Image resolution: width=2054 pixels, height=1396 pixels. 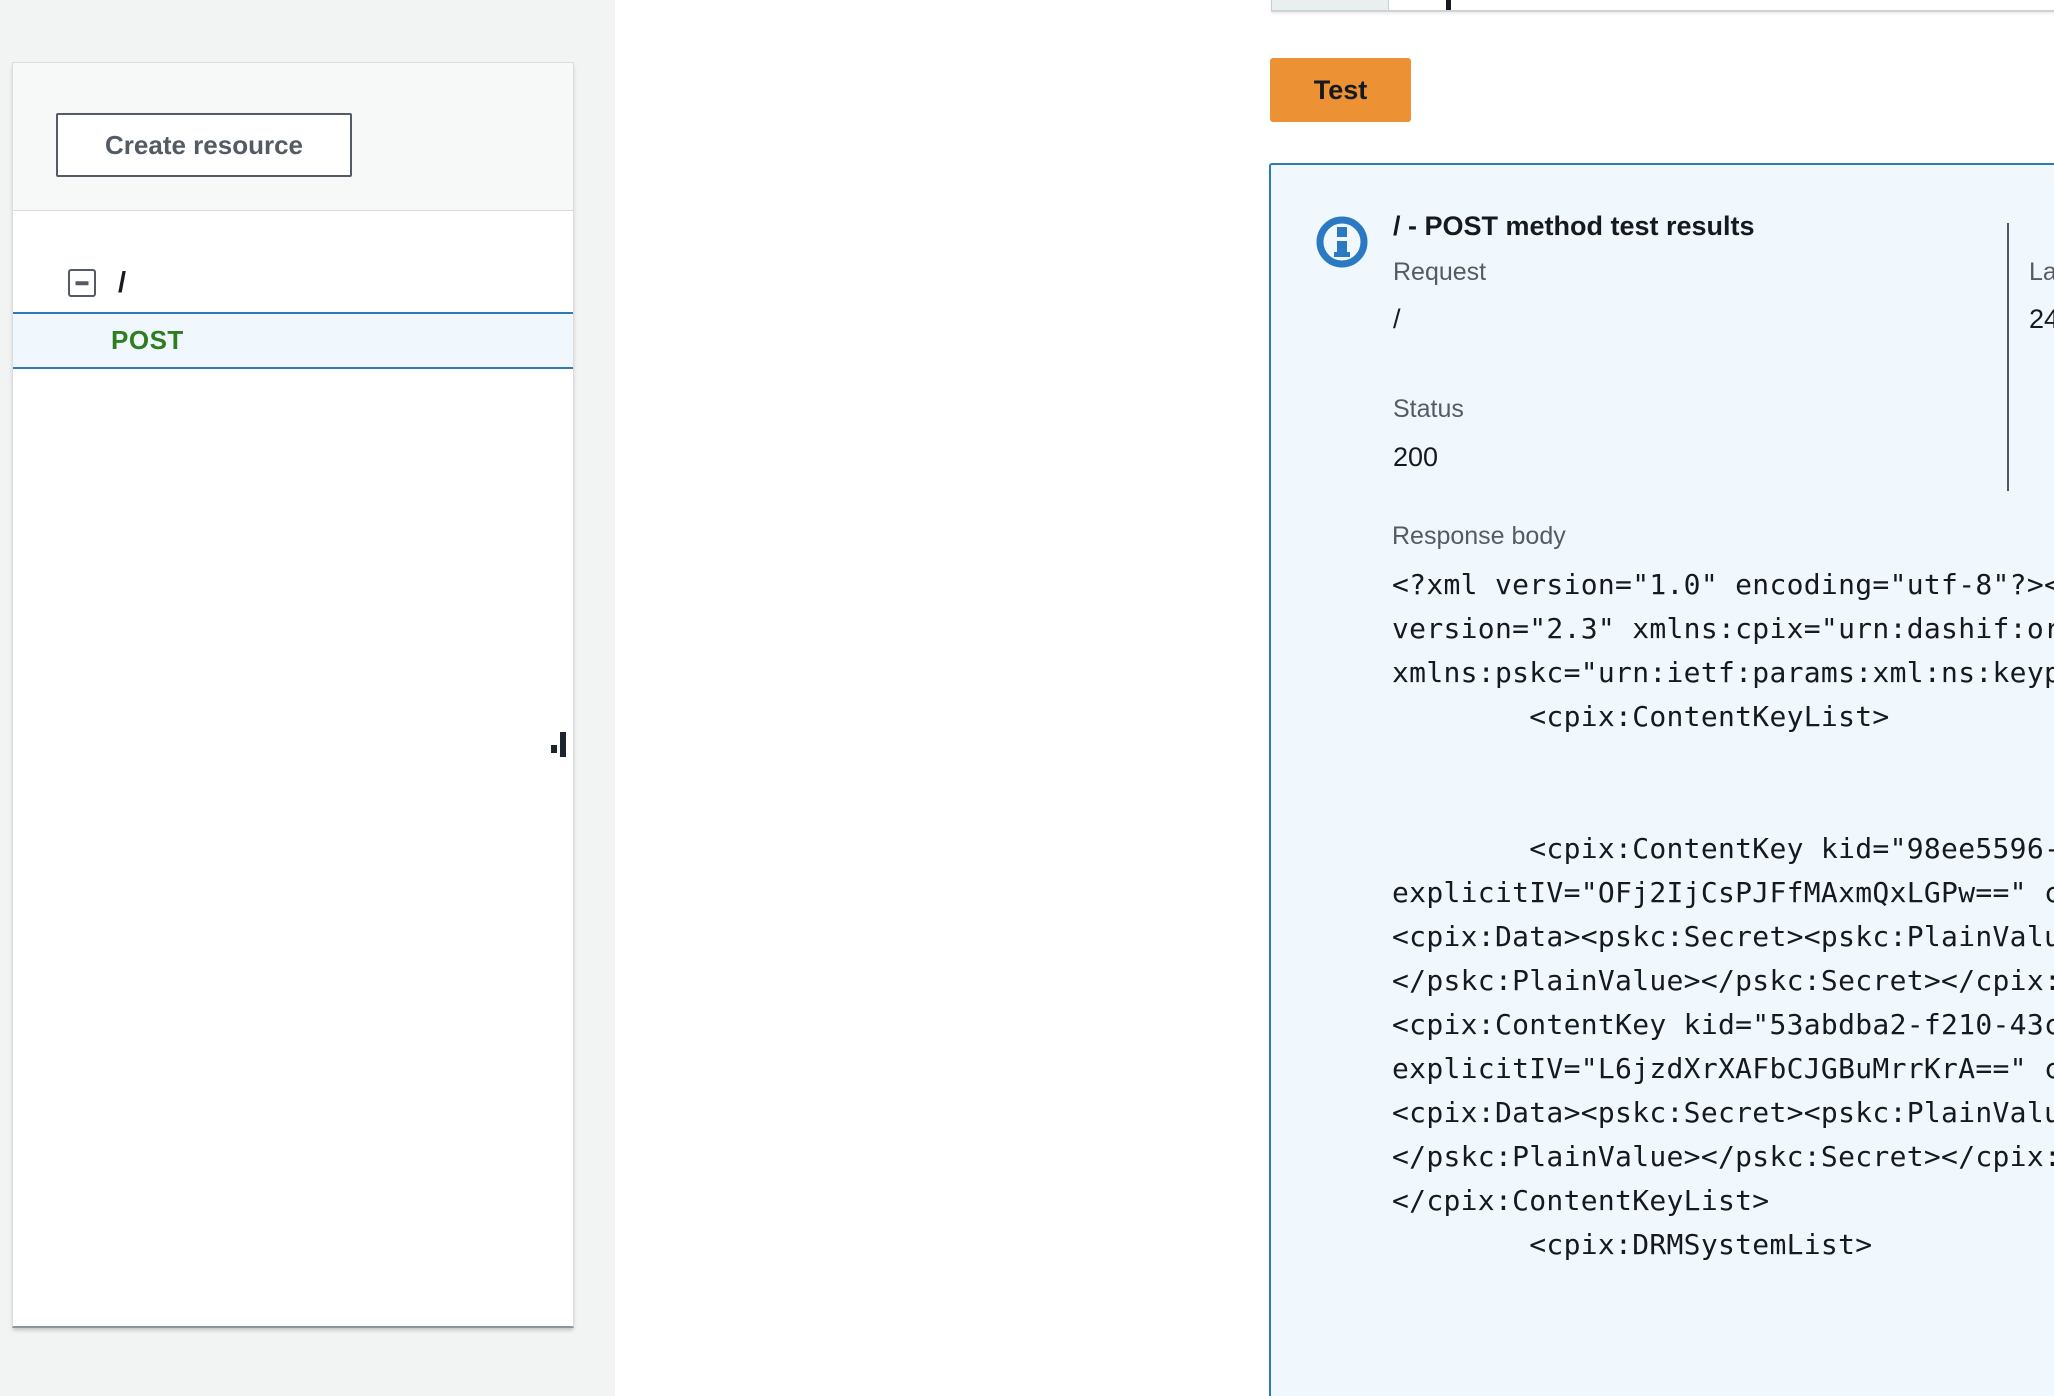 I want to click on panel-resize-handle, so click(x=559, y=745).